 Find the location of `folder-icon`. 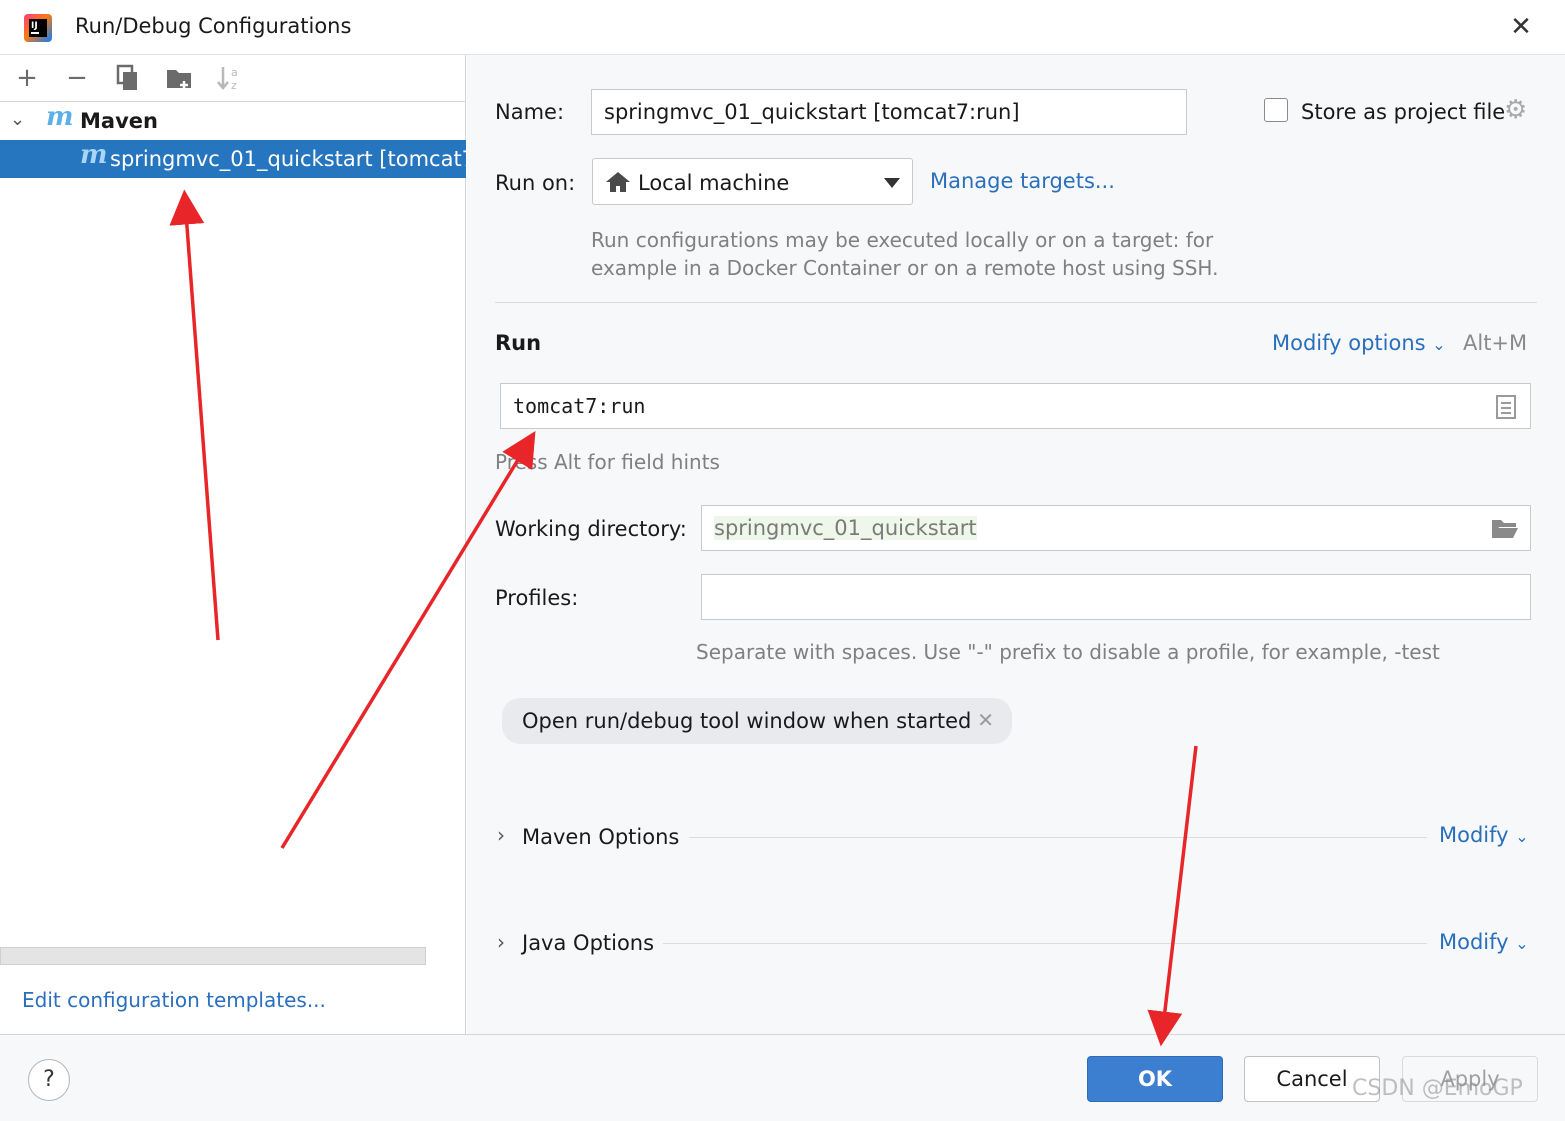

folder-icon is located at coordinates (1505, 528).